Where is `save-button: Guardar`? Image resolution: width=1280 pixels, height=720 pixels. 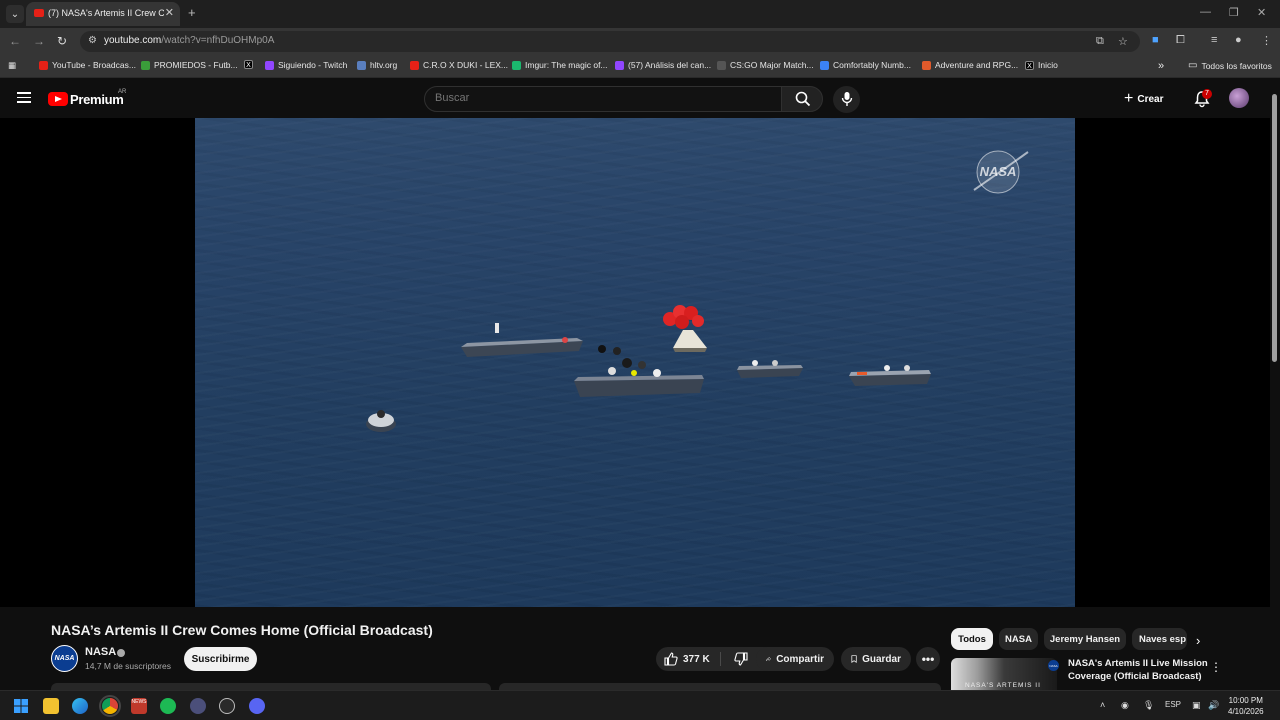 save-button: Guardar is located at coordinates (876, 659).